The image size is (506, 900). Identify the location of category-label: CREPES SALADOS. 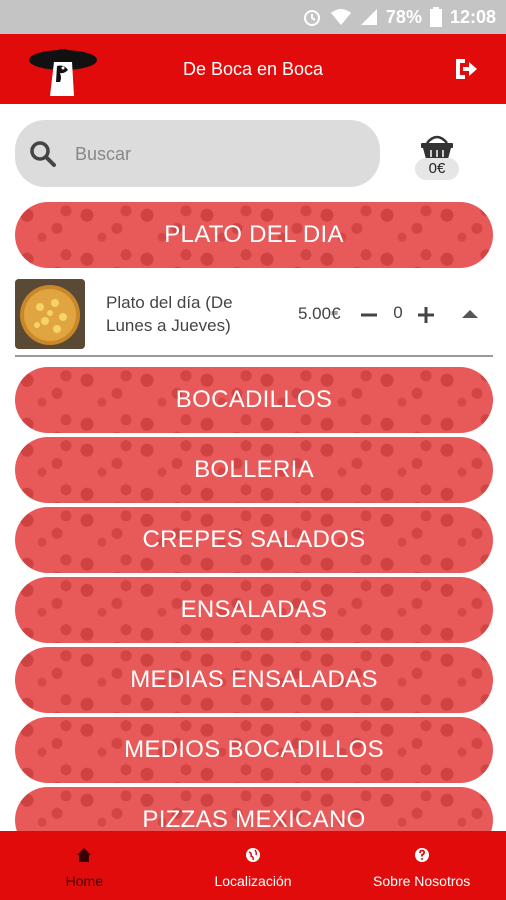
(254, 539).